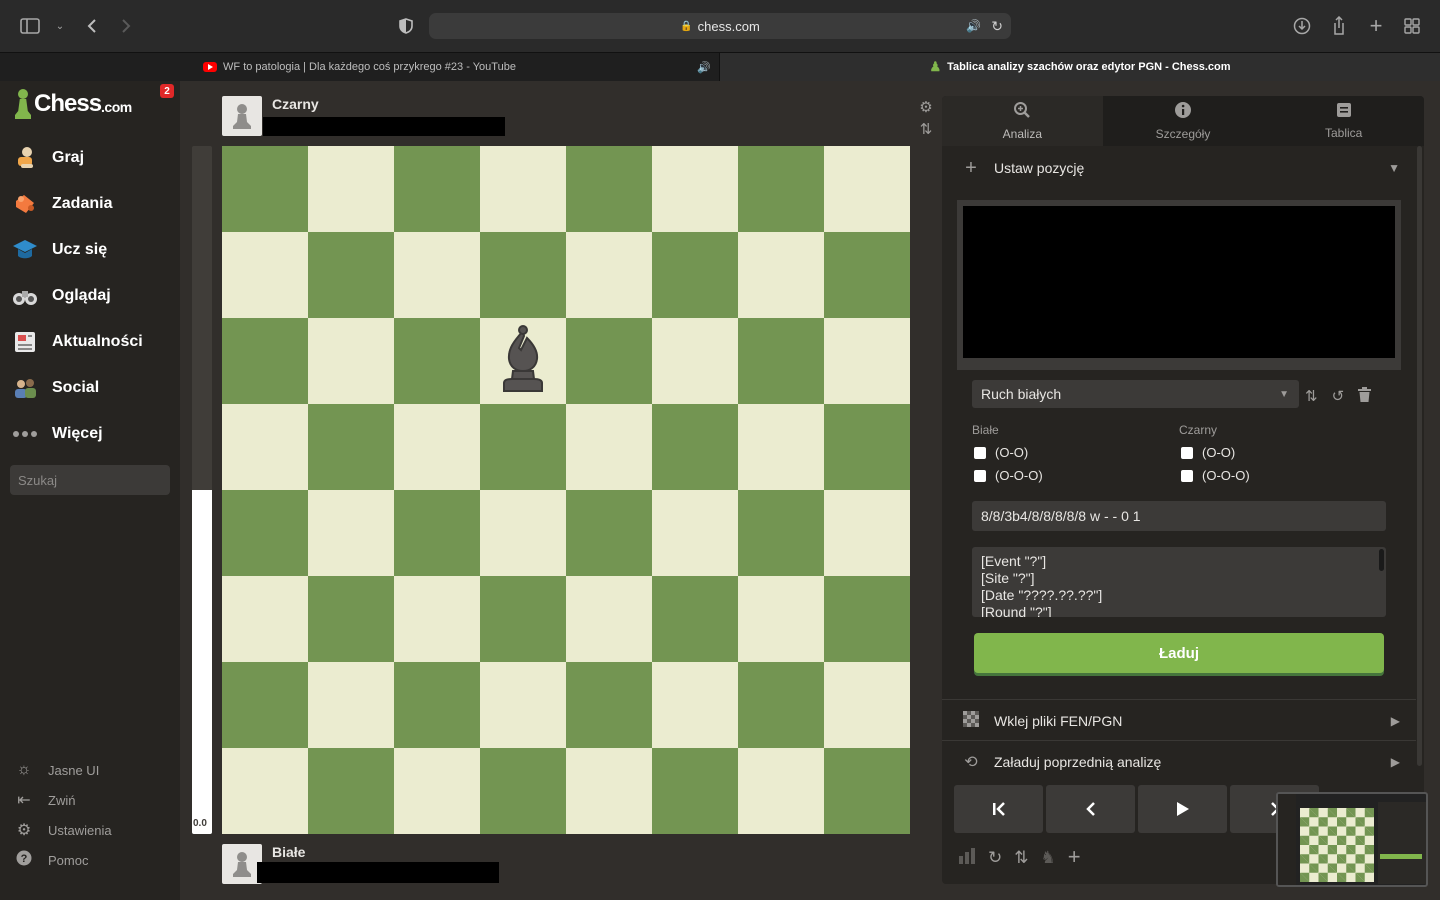 The width and height of the screenshot is (1440, 900). Describe the element at coordinates (867, 189) in the screenshot. I see `square-h8` at that location.